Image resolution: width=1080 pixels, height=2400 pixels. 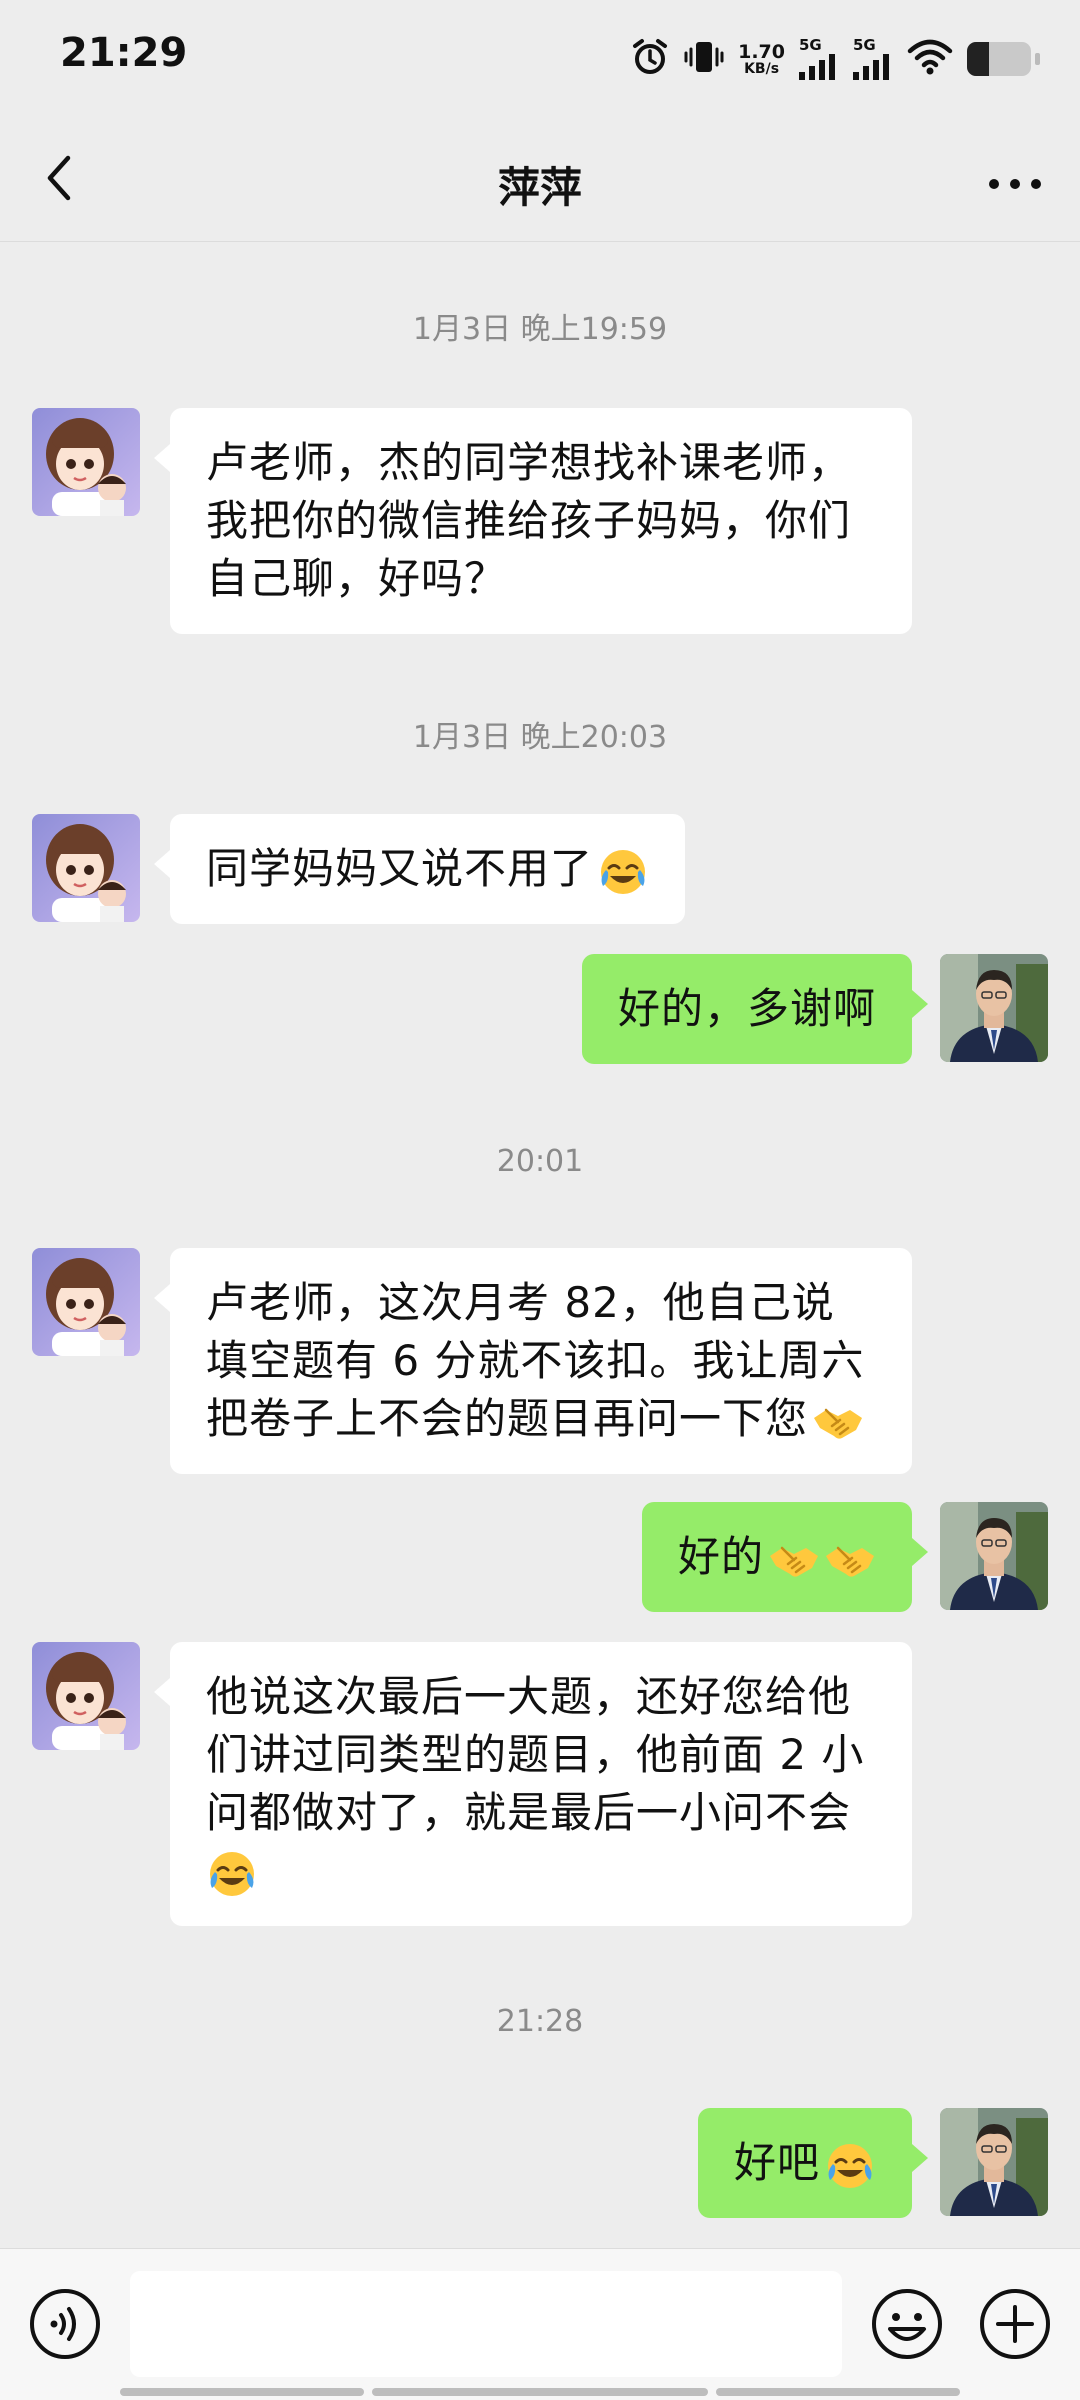 I want to click on status-icons: 1.70 KB/s 5G 5G, so click(x=835, y=59).